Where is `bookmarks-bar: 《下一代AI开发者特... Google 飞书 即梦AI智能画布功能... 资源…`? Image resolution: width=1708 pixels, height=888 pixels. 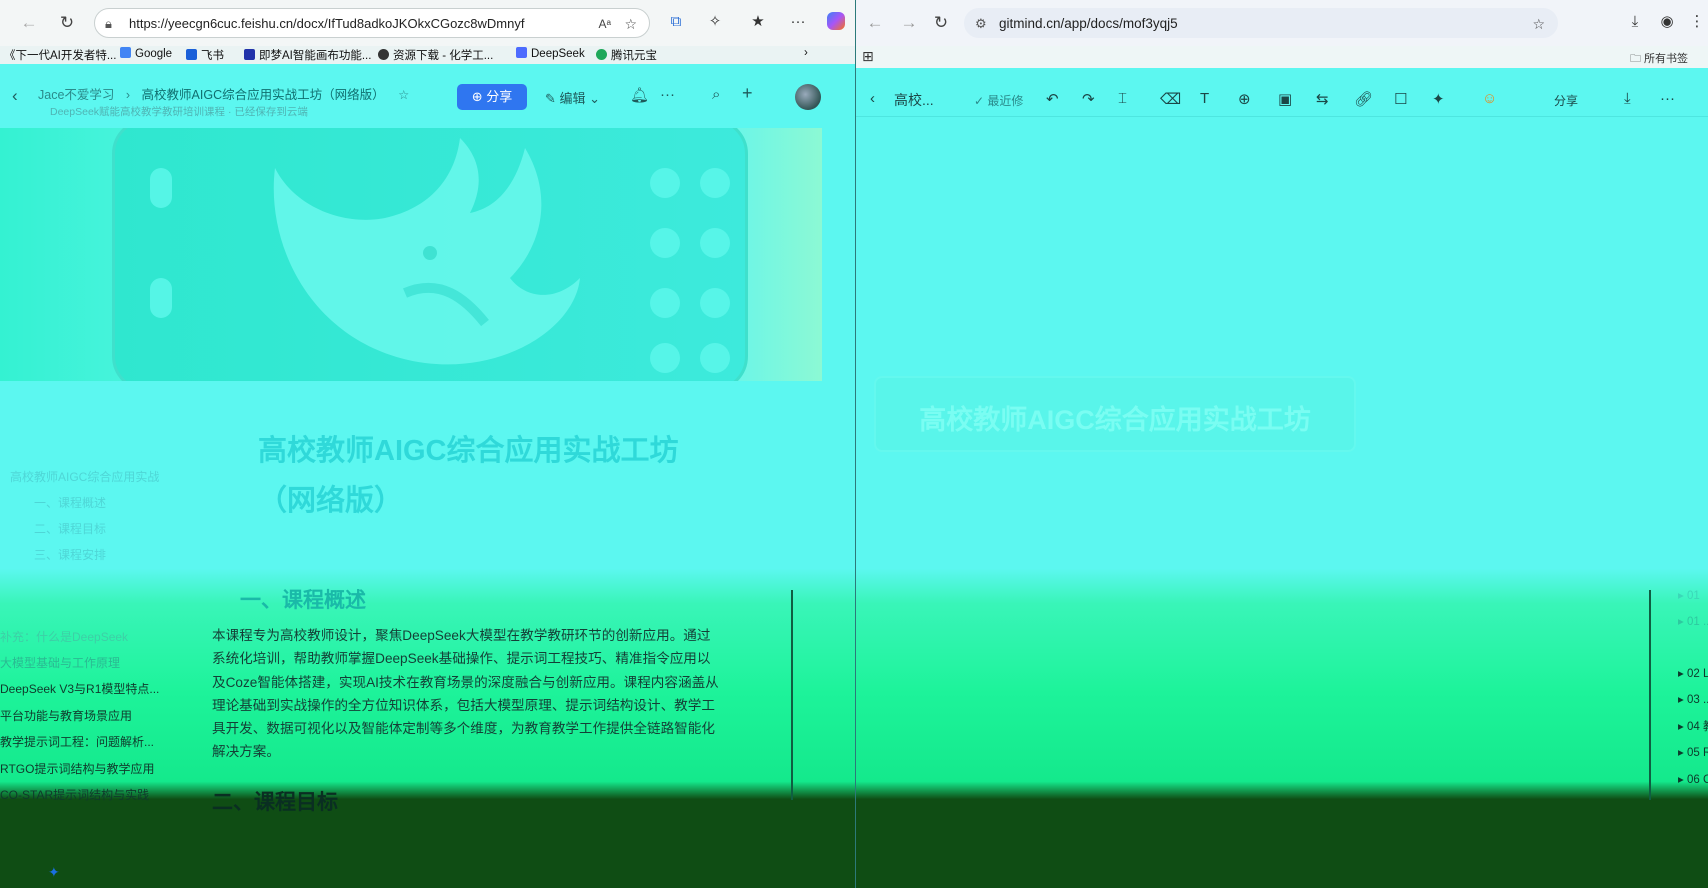
bookmarks-bar: 《下一代AI开发者特... Google 飞书 即梦AI智能画布功能... 资源… is located at coordinates (427, 55).